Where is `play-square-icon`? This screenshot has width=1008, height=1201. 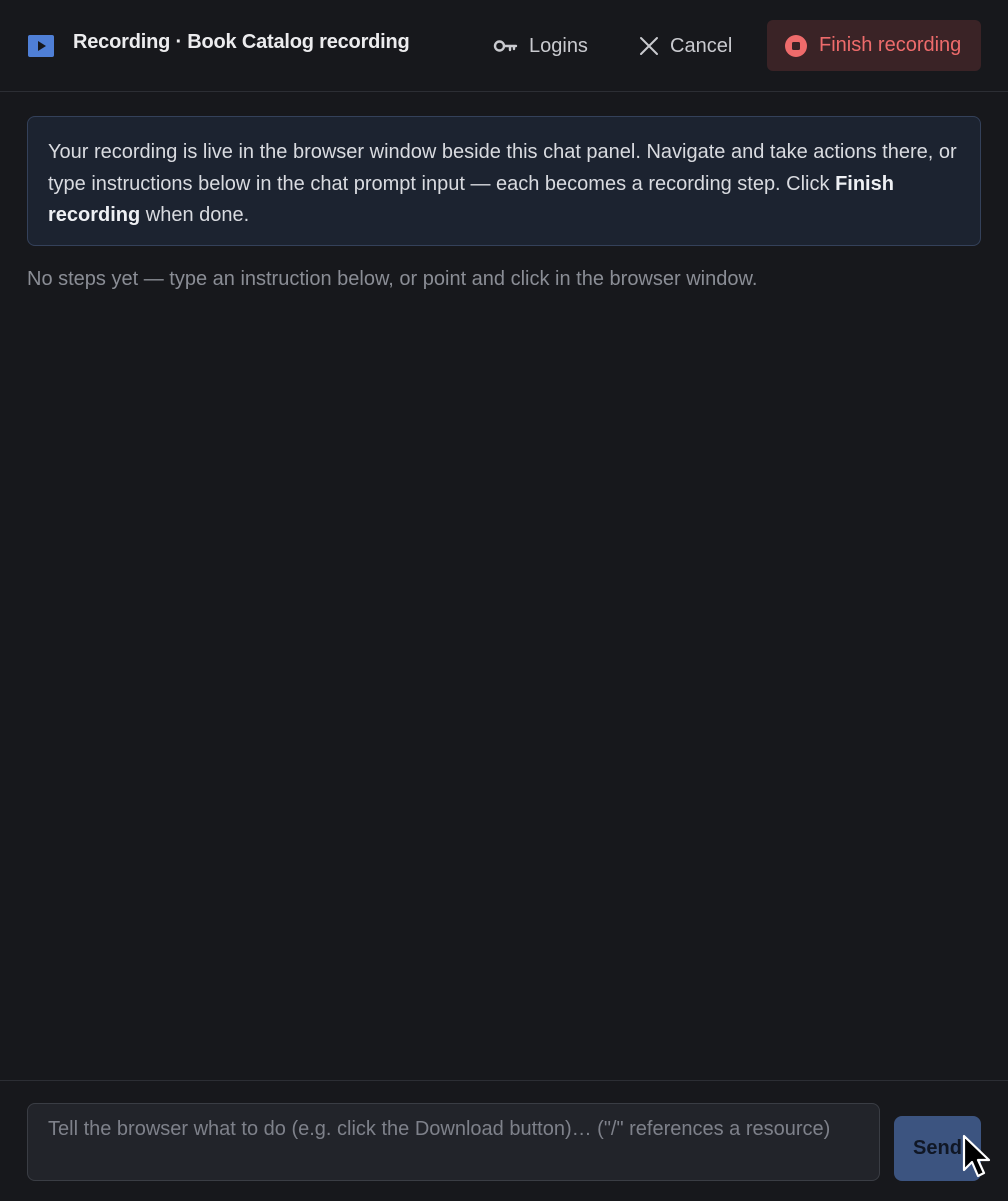 play-square-icon is located at coordinates (41, 46).